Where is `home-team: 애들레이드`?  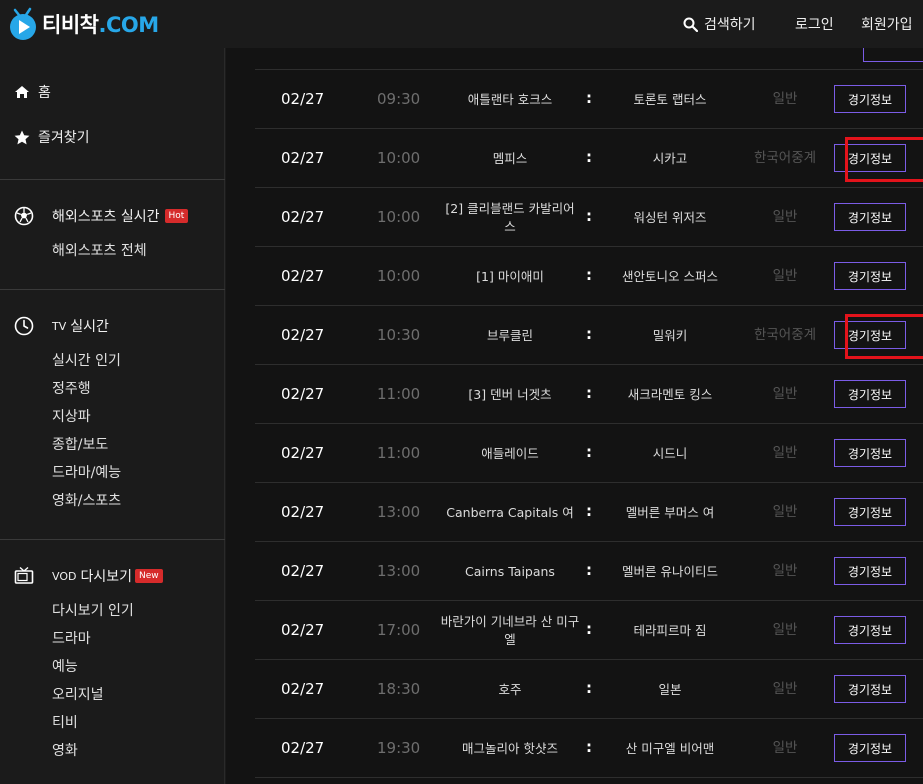
home-team: 애들레이드 is located at coordinates (510, 453).